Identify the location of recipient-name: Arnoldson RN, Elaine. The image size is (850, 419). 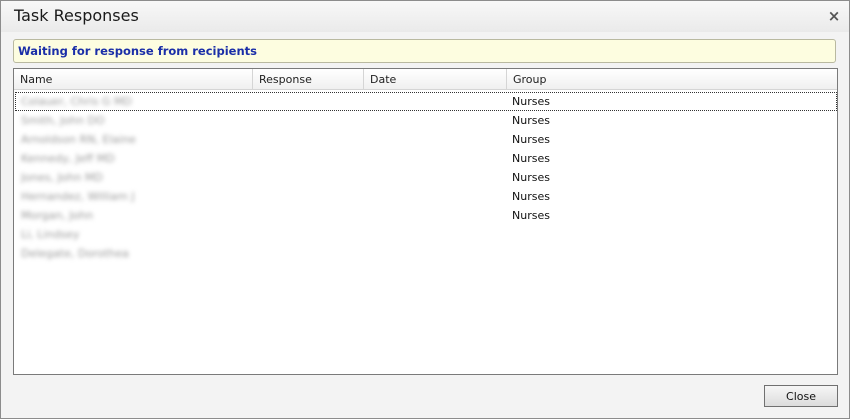
(78, 139).